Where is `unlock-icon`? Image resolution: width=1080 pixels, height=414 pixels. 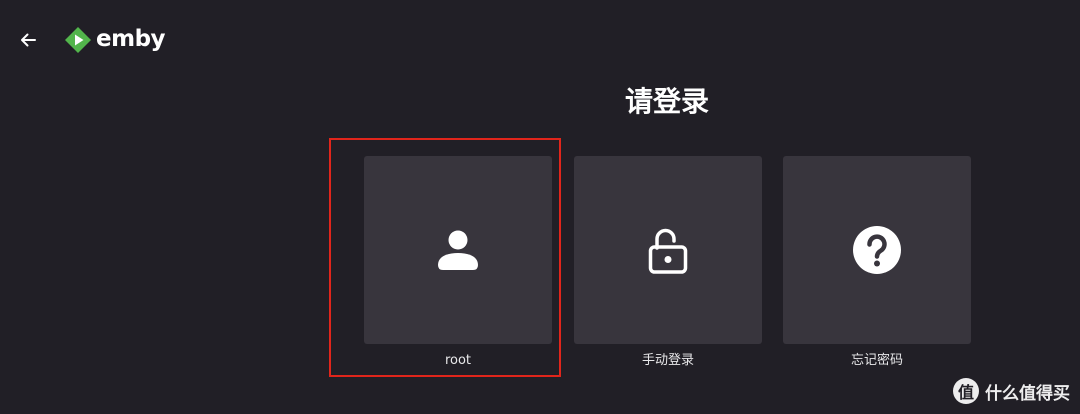
unlock-icon is located at coordinates (668, 251).